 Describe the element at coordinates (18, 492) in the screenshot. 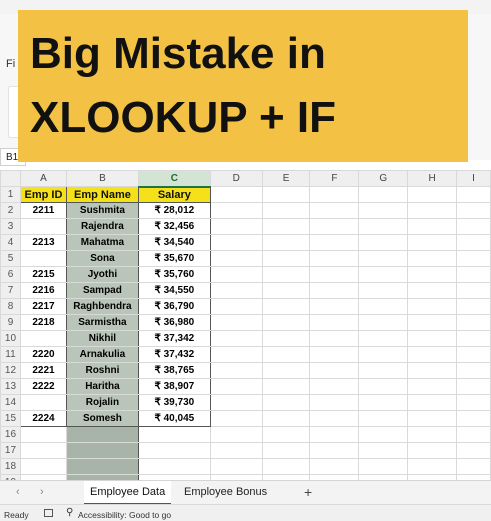

I see `prev-sheet-icon: ‹` at that location.